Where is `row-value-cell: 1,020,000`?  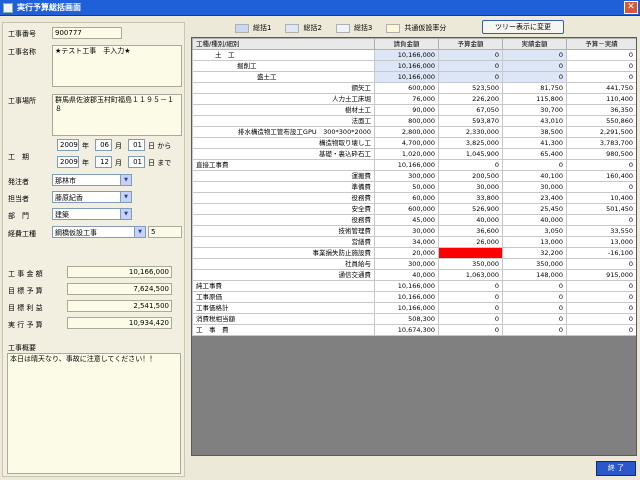
row-value-cell: 1,020,000 is located at coordinates (406, 154).